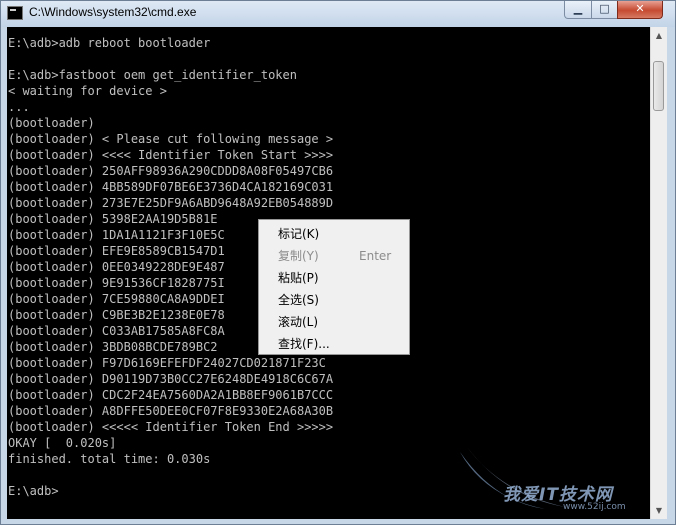  What do you see at coordinates (298, 256) in the screenshot?
I see `menu-item-label: 复制(Y)` at bounding box center [298, 256].